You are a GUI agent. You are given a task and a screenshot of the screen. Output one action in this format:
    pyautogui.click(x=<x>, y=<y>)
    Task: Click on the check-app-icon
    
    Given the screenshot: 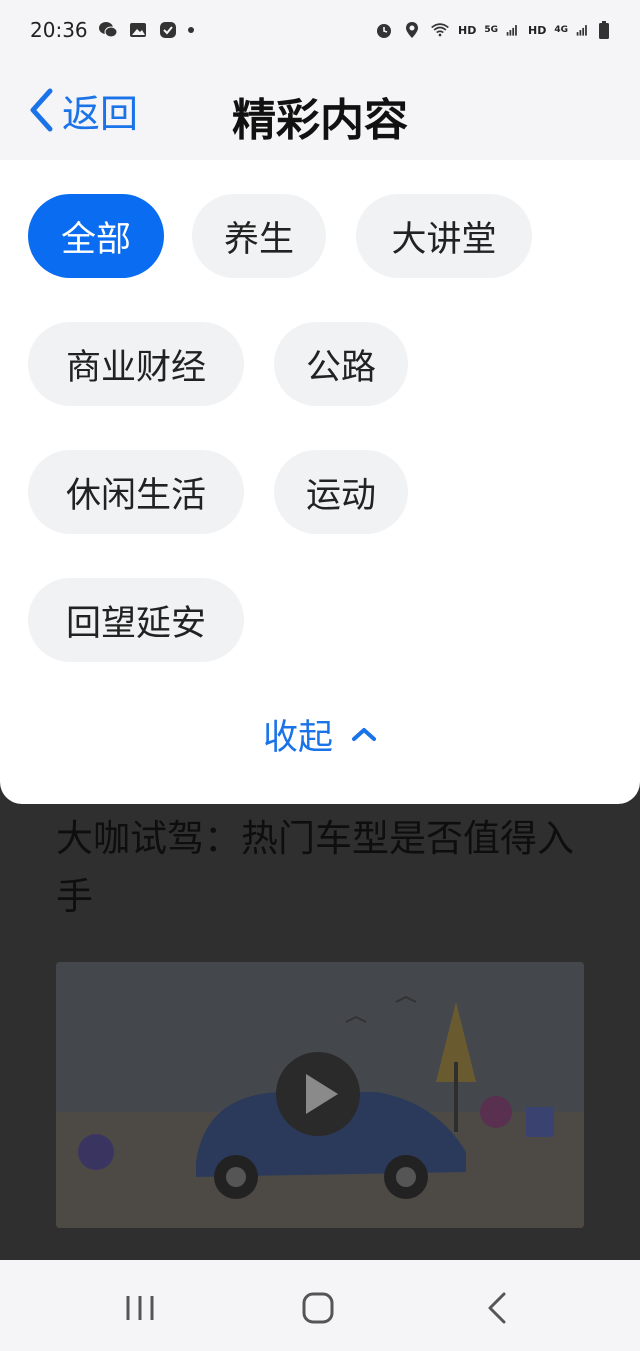 What is the action you would take?
    pyautogui.click(x=167, y=30)
    